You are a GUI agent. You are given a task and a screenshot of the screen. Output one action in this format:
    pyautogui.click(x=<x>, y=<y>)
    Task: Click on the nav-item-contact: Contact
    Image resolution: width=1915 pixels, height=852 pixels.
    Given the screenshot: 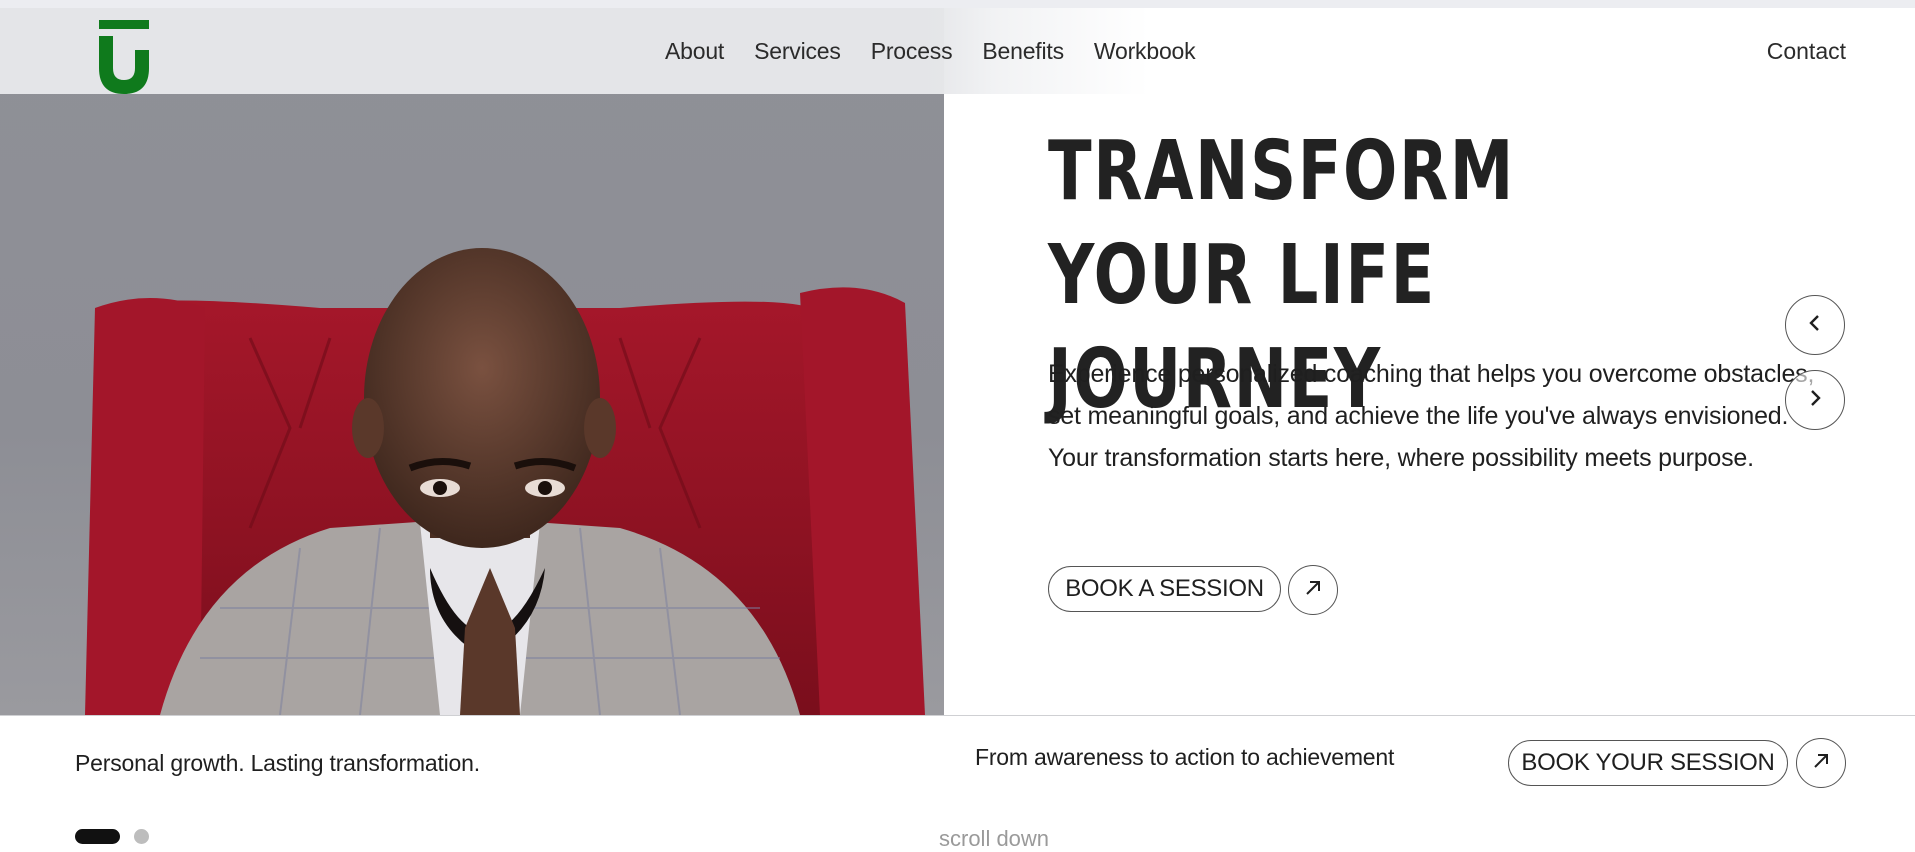 What is the action you would take?
    pyautogui.click(x=1806, y=51)
    